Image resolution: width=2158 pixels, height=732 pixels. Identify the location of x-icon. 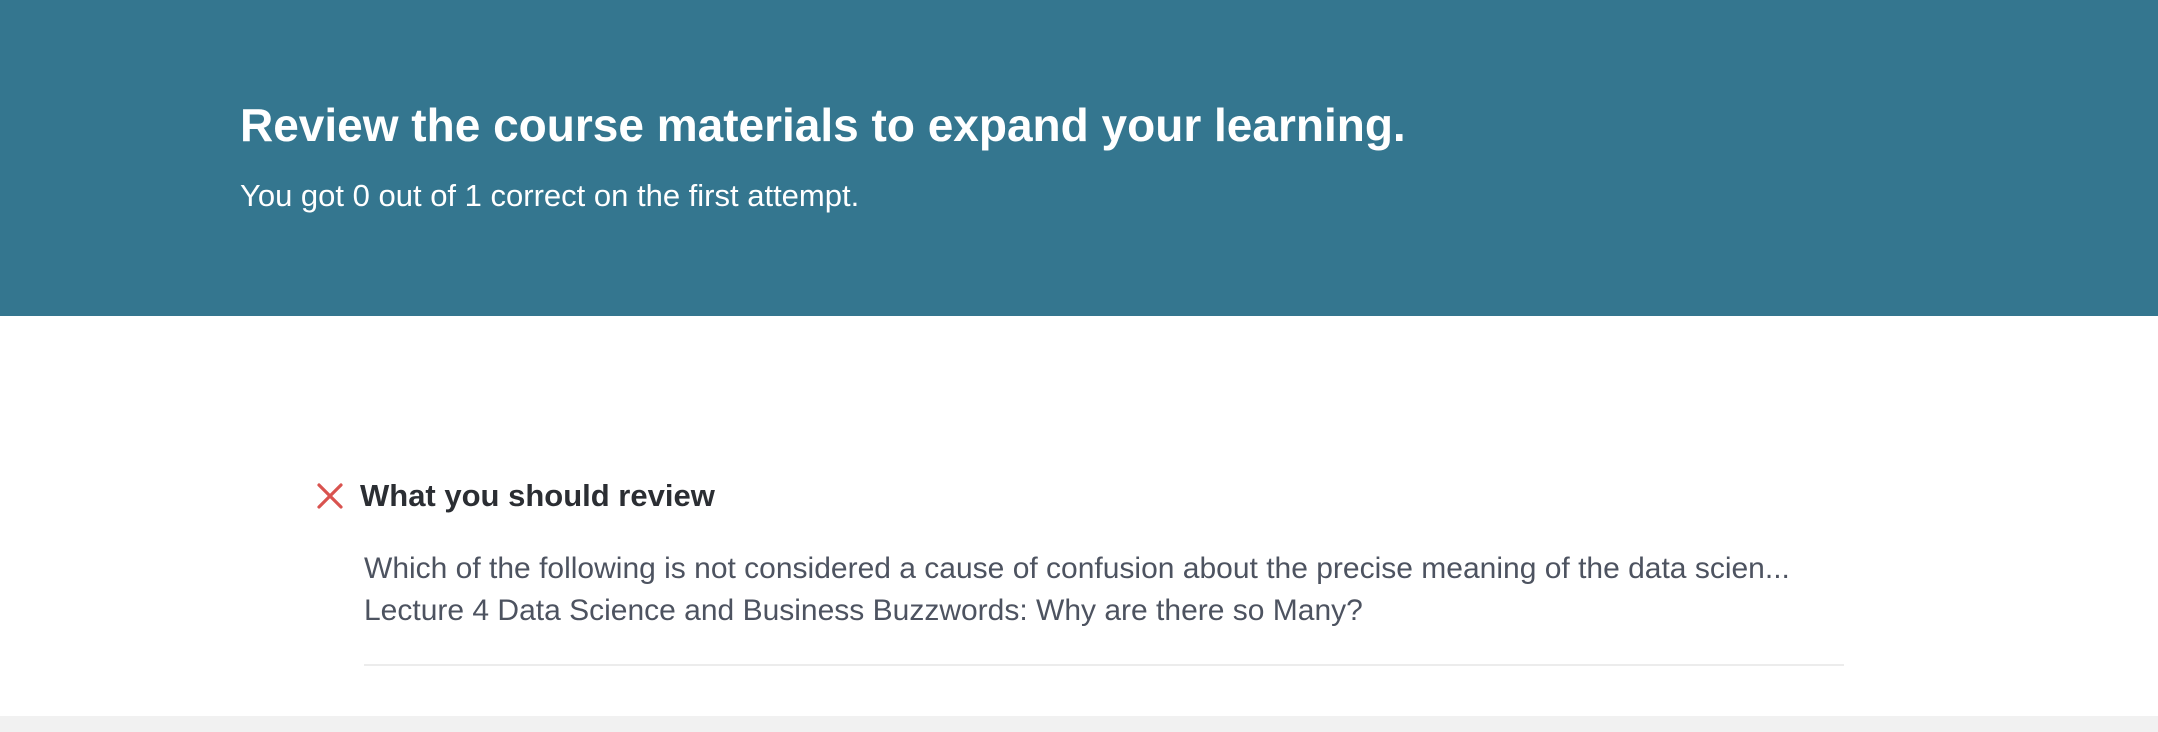
(330, 496).